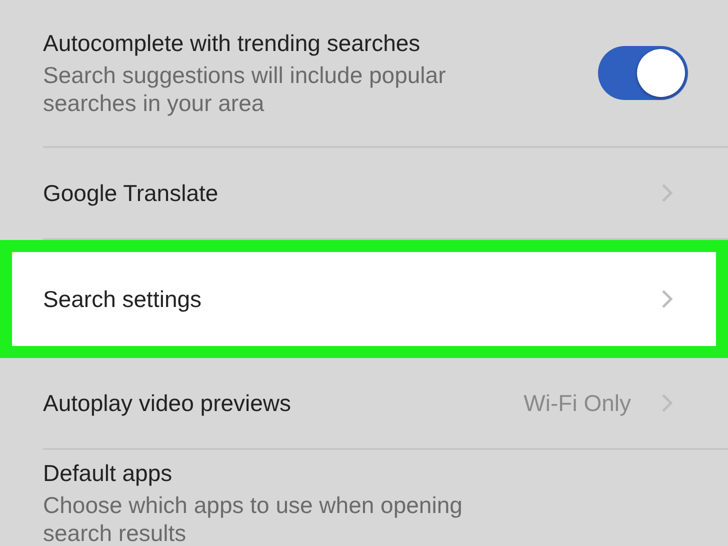 The width and height of the screenshot is (728, 546). Describe the element at coordinates (577, 403) in the screenshot. I see `setting-value: Wi-Fi Only` at that location.